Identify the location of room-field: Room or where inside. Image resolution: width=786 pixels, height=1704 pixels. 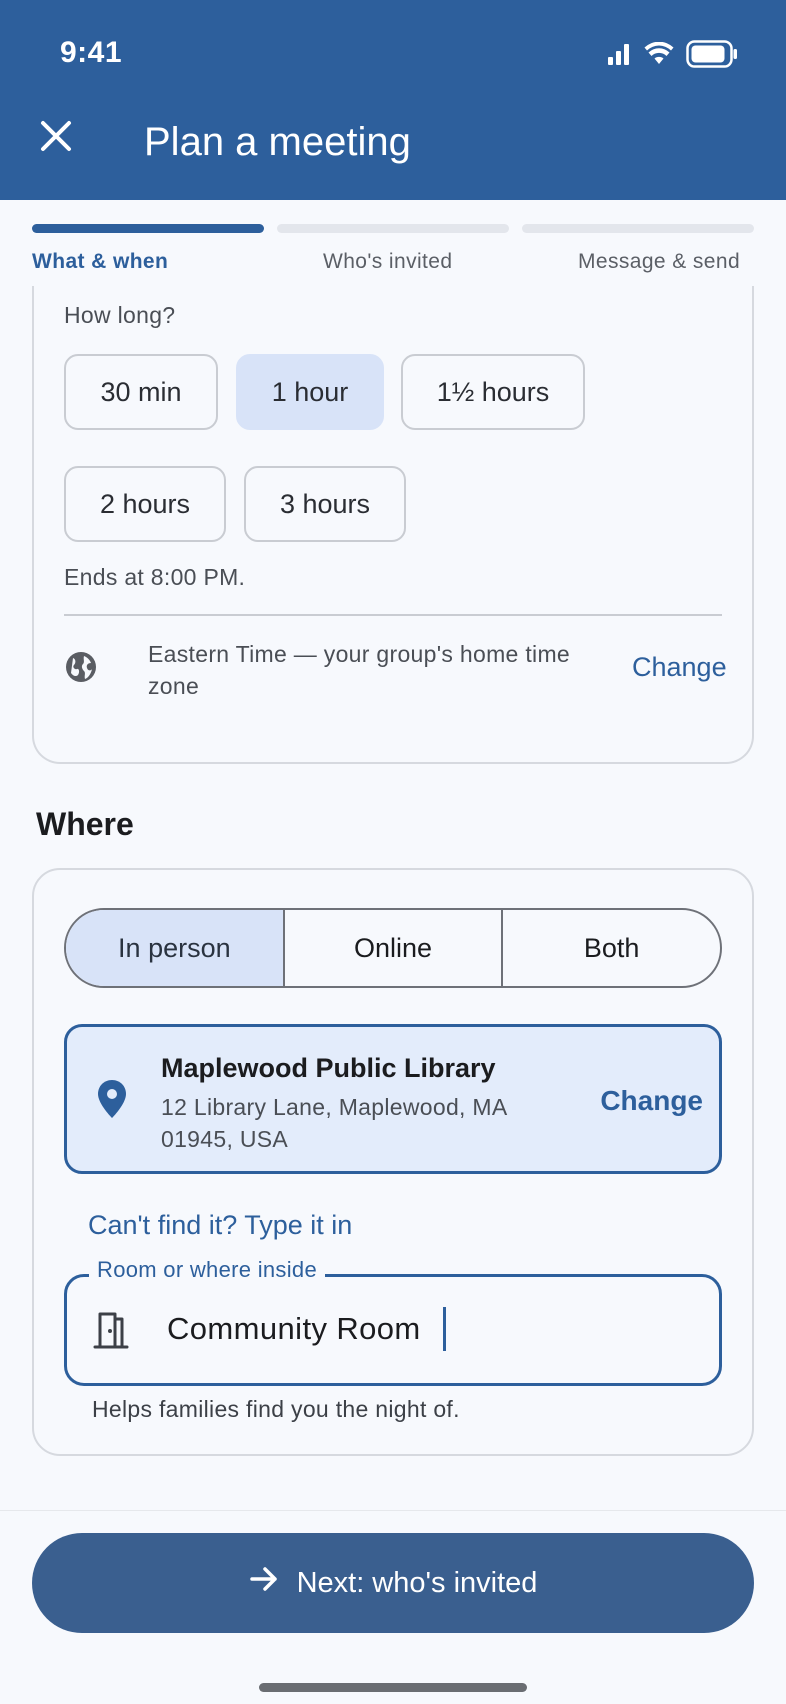
(393, 1321).